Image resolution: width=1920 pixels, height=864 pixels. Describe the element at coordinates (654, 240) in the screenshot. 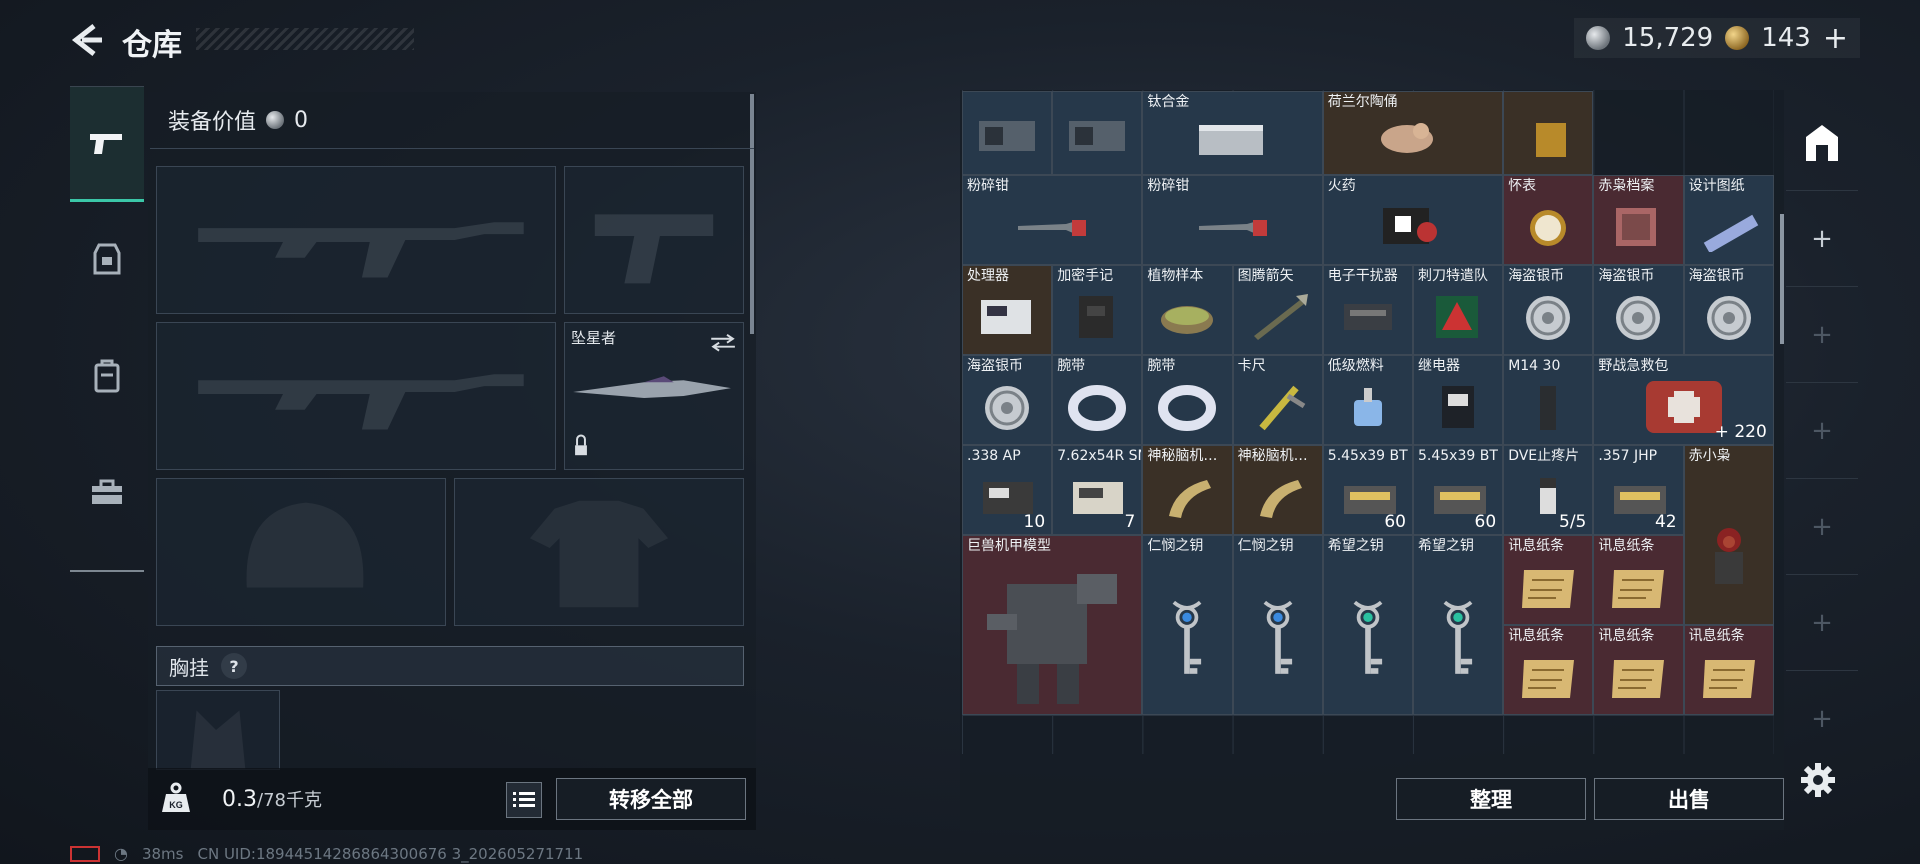

I see `pistol-slot` at that location.